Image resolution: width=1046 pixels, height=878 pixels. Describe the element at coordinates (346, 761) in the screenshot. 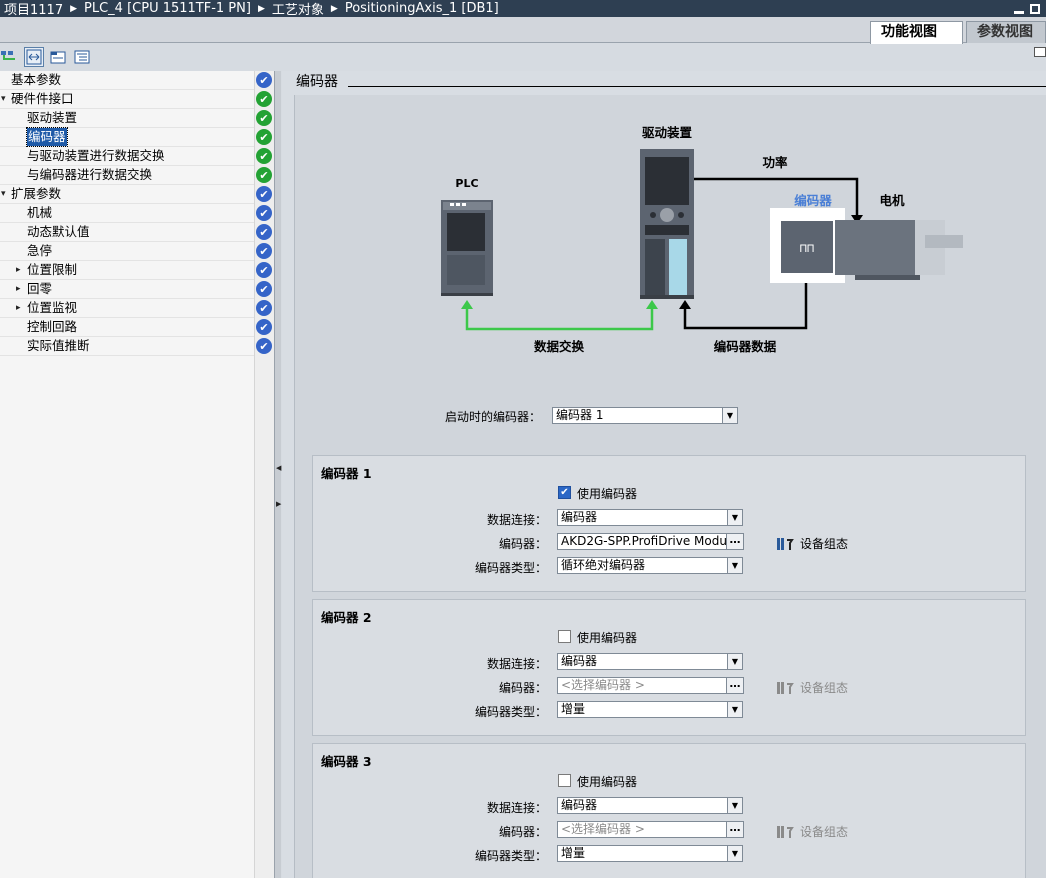

I see `encoder-group-title: 编码器 3` at that location.